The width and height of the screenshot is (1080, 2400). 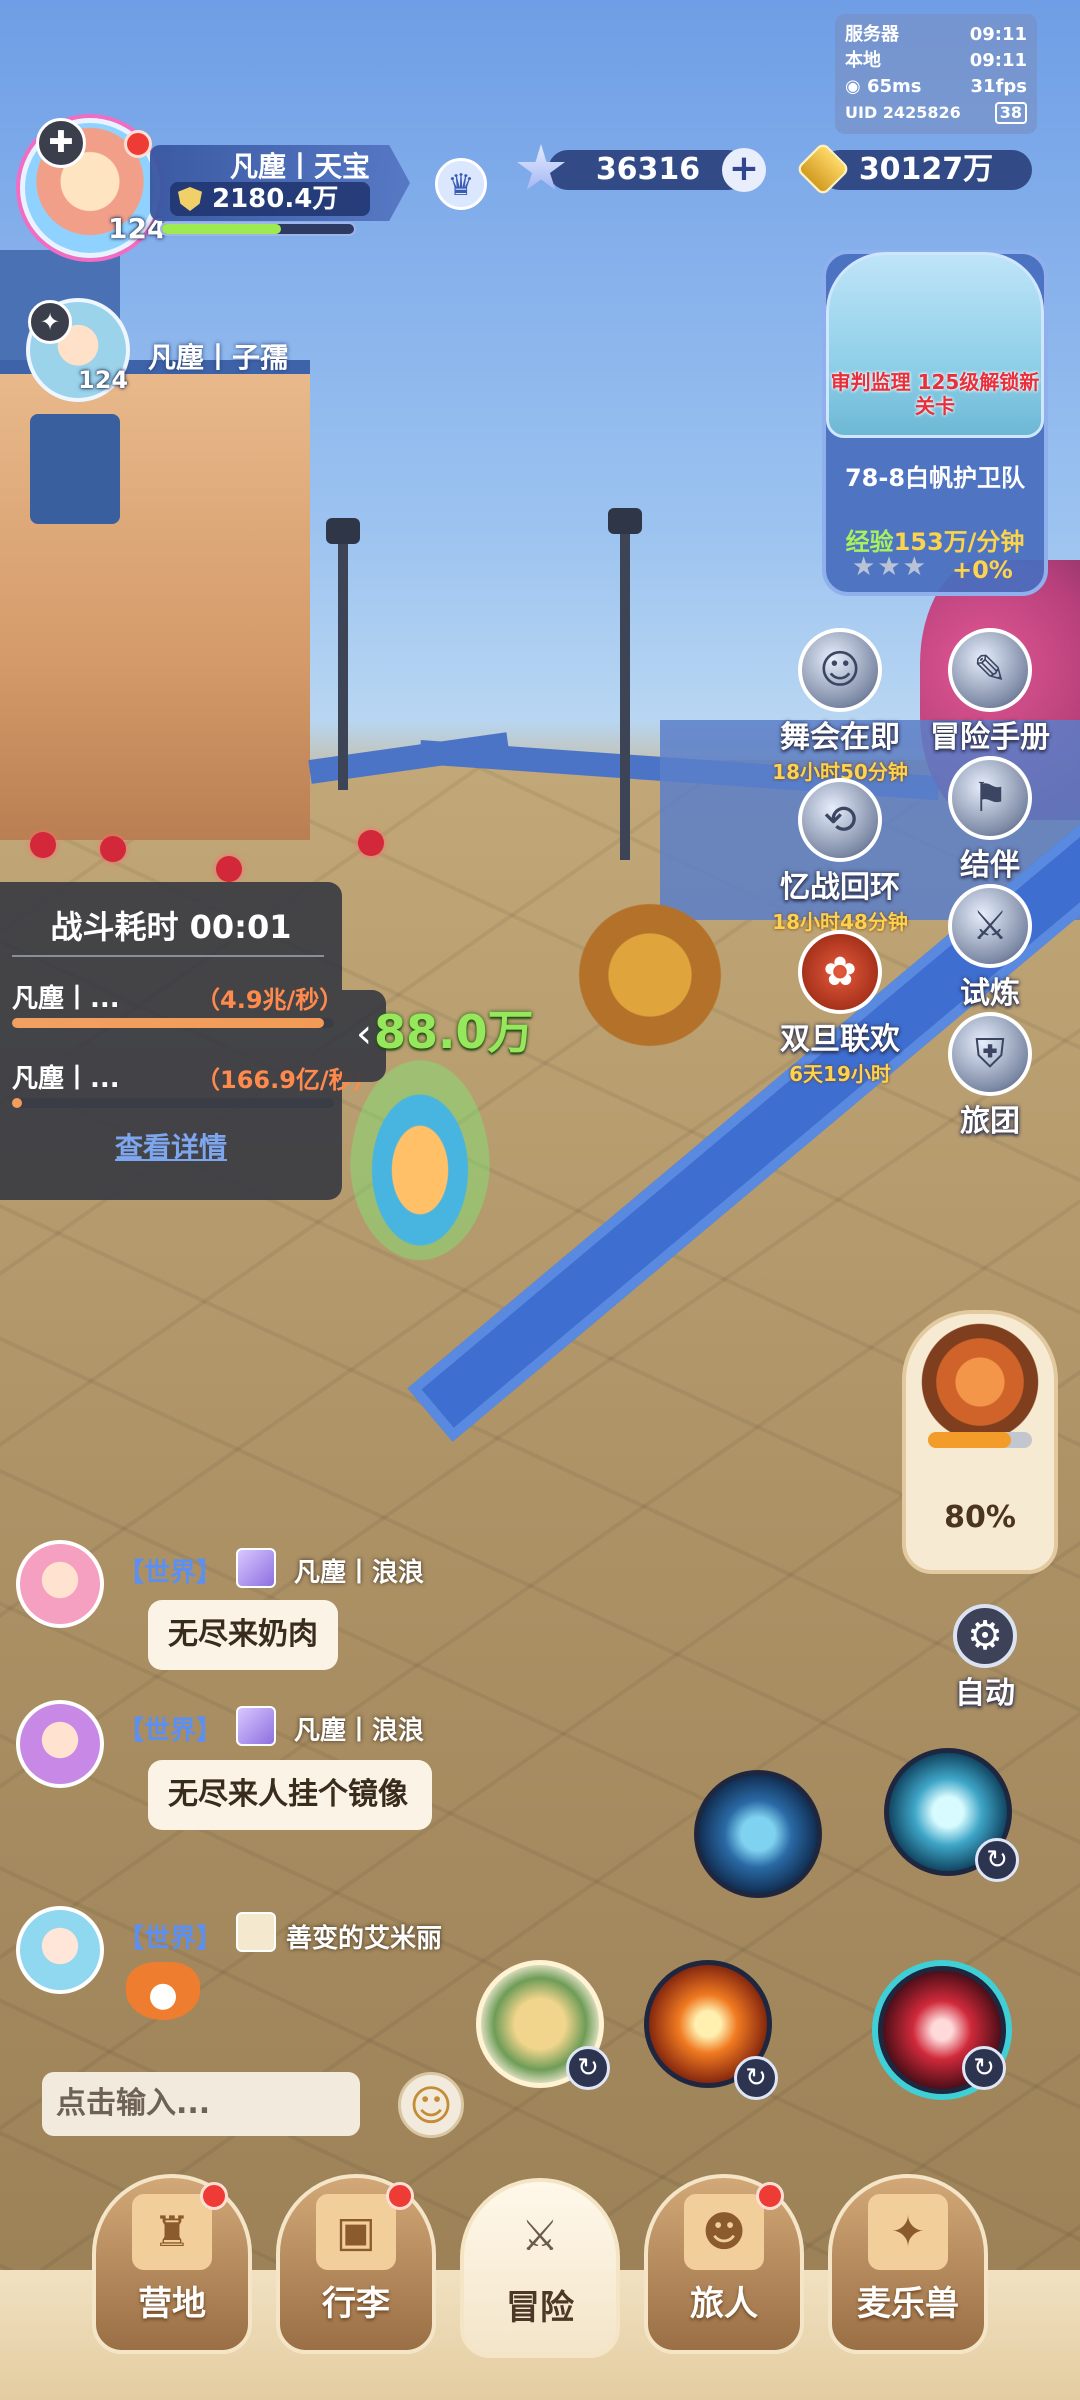 I want to click on guild-shield-icon: ⛨, so click(x=990, y=1054).